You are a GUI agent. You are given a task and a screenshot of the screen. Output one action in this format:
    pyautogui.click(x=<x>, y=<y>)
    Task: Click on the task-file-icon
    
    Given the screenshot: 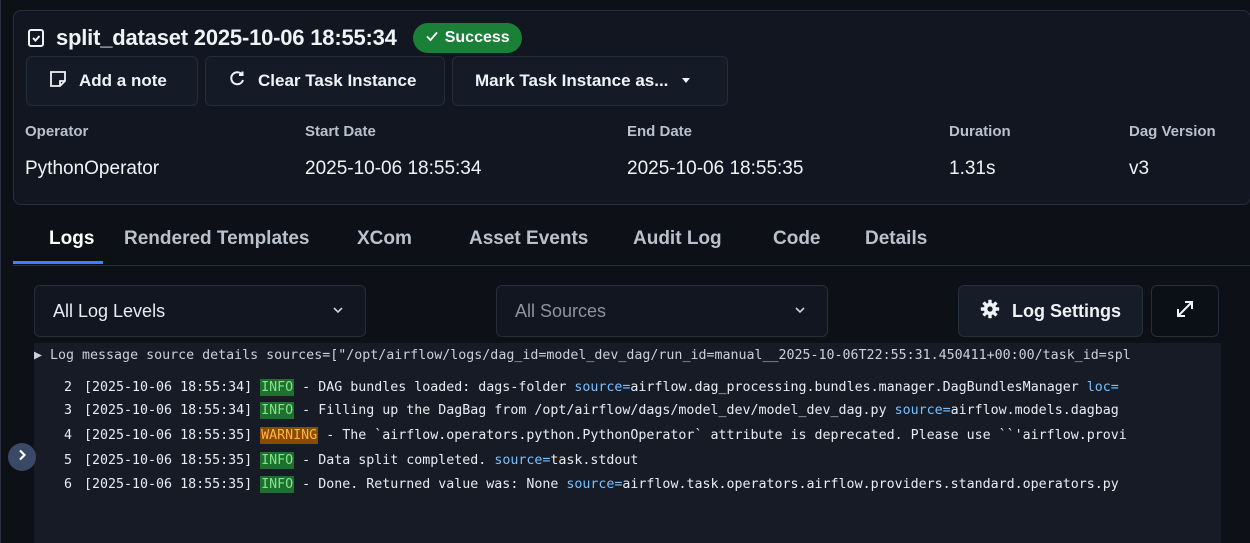 What is the action you would take?
    pyautogui.click(x=36, y=38)
    